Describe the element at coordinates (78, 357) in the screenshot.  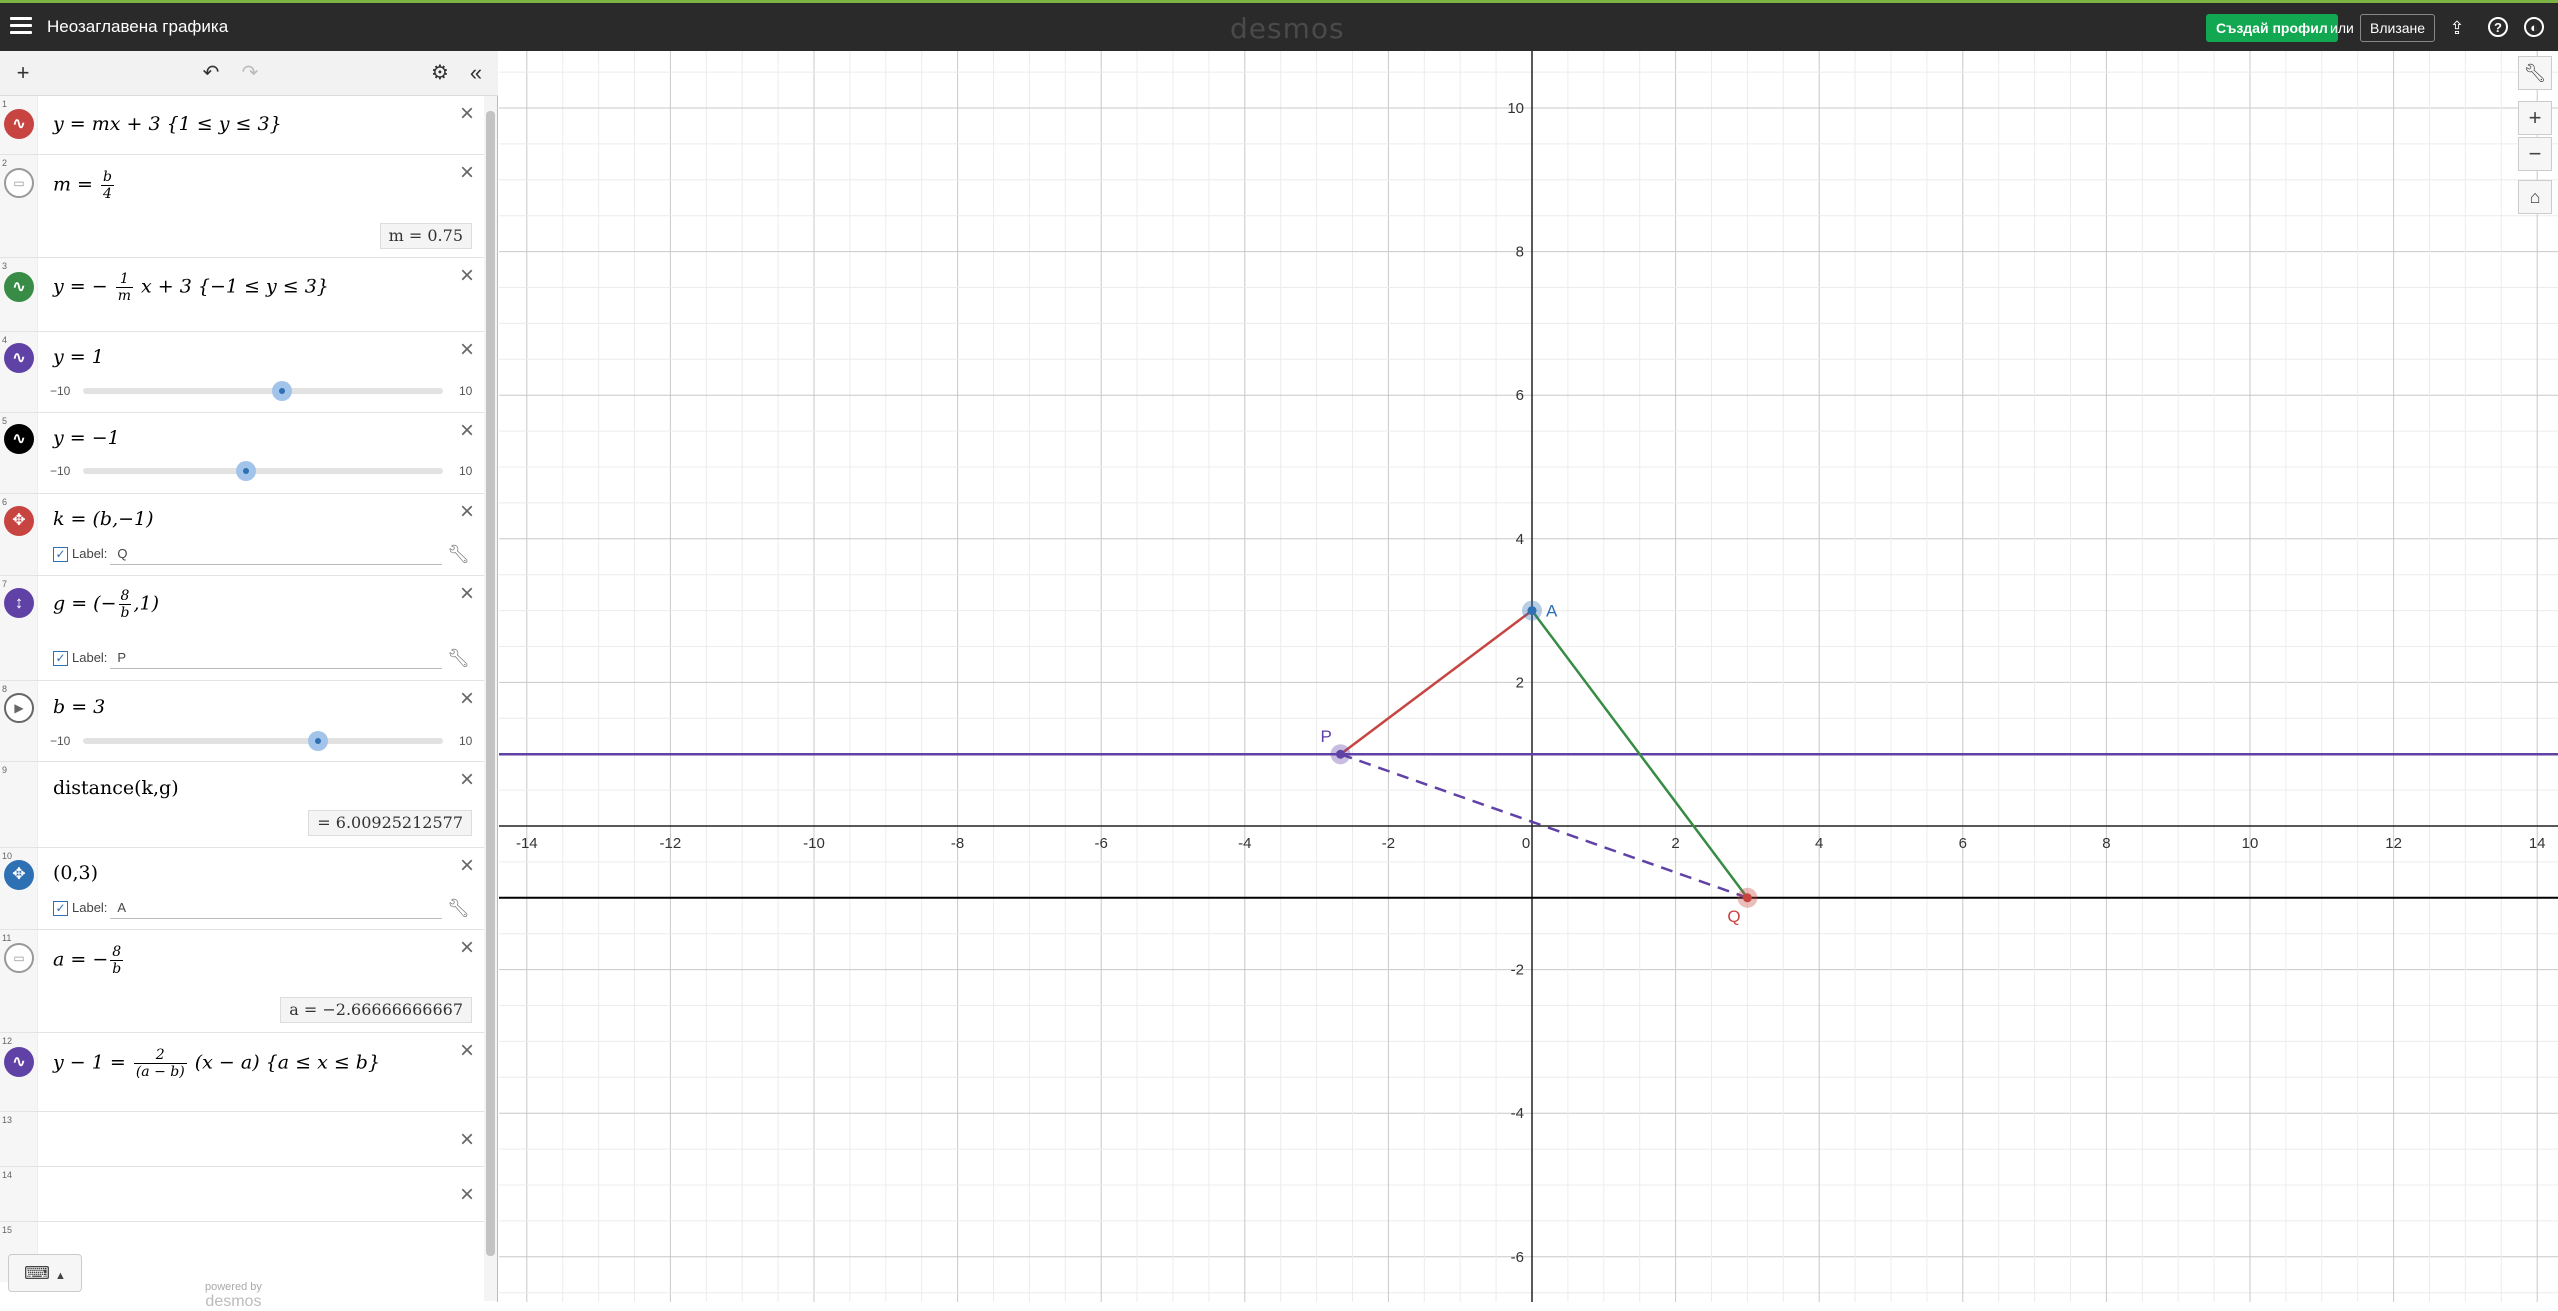
I see `expression-math: y = 1` at that location.